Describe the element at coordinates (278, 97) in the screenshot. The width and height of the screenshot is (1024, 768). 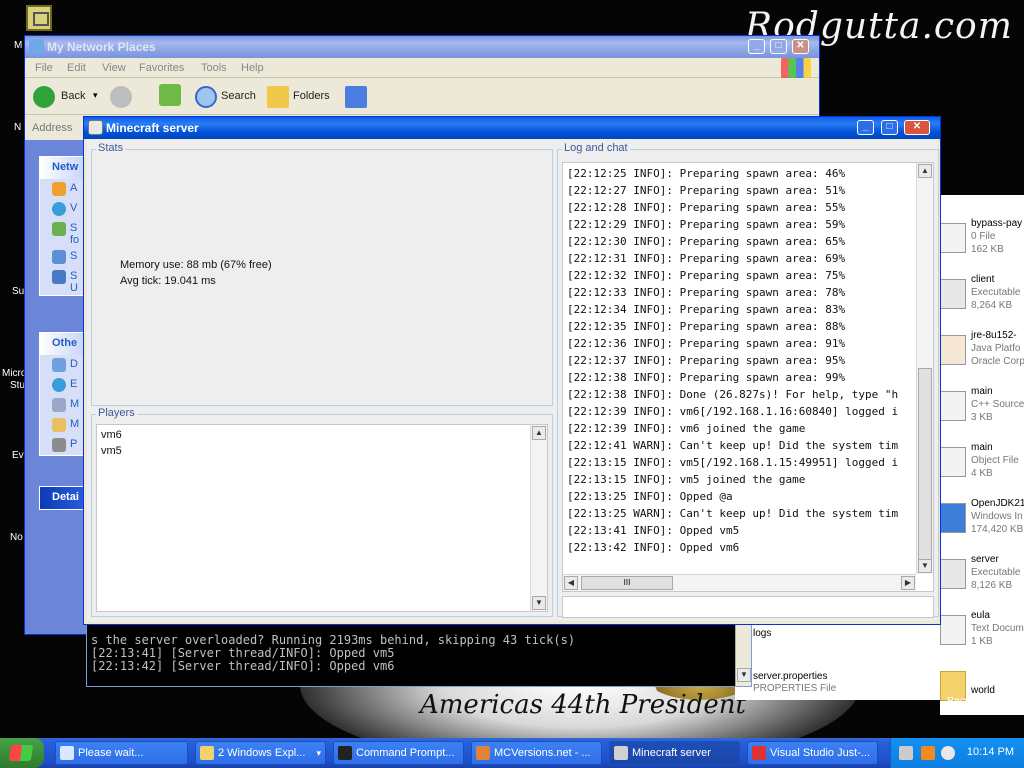
I see `folders-icon` at that location.